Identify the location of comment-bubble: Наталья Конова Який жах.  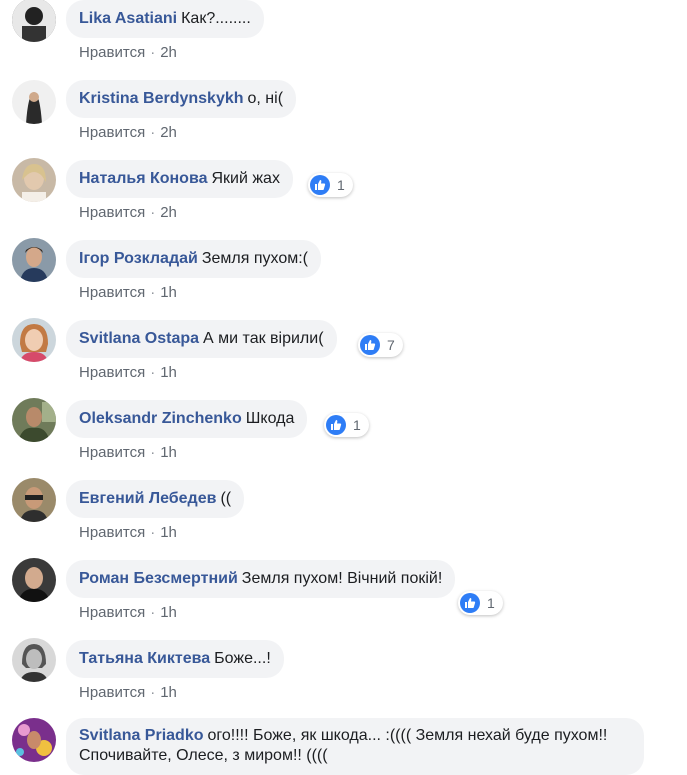
(179, 179).